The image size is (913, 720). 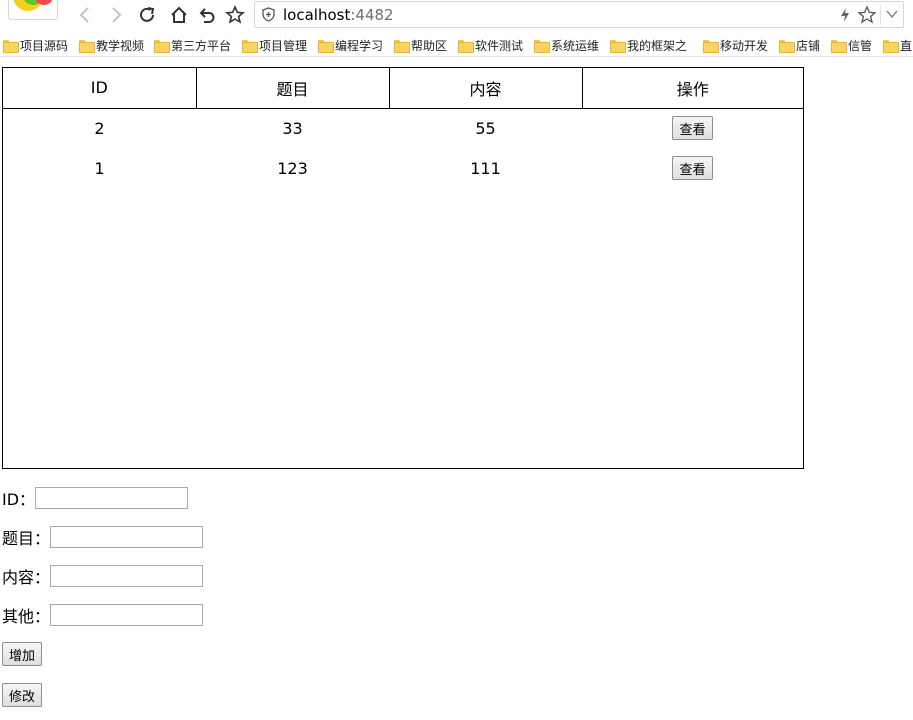 I want to click on browser-toolbar: localhost:4482, so click(x=456, y=15).